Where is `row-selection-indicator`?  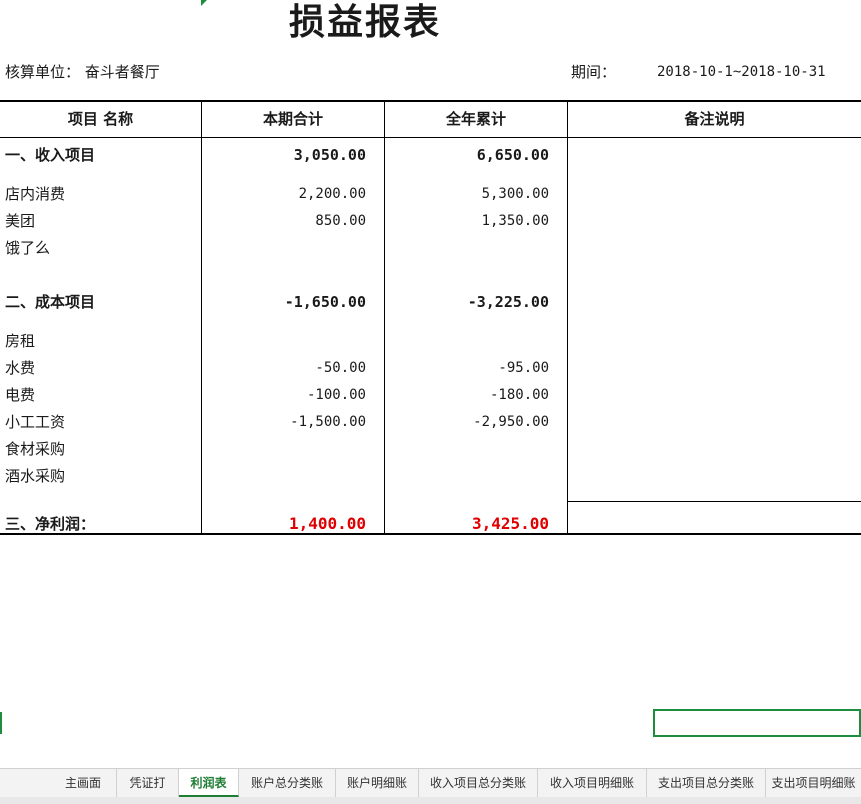 row-selection-indicator is located at coordinates (1, 723).